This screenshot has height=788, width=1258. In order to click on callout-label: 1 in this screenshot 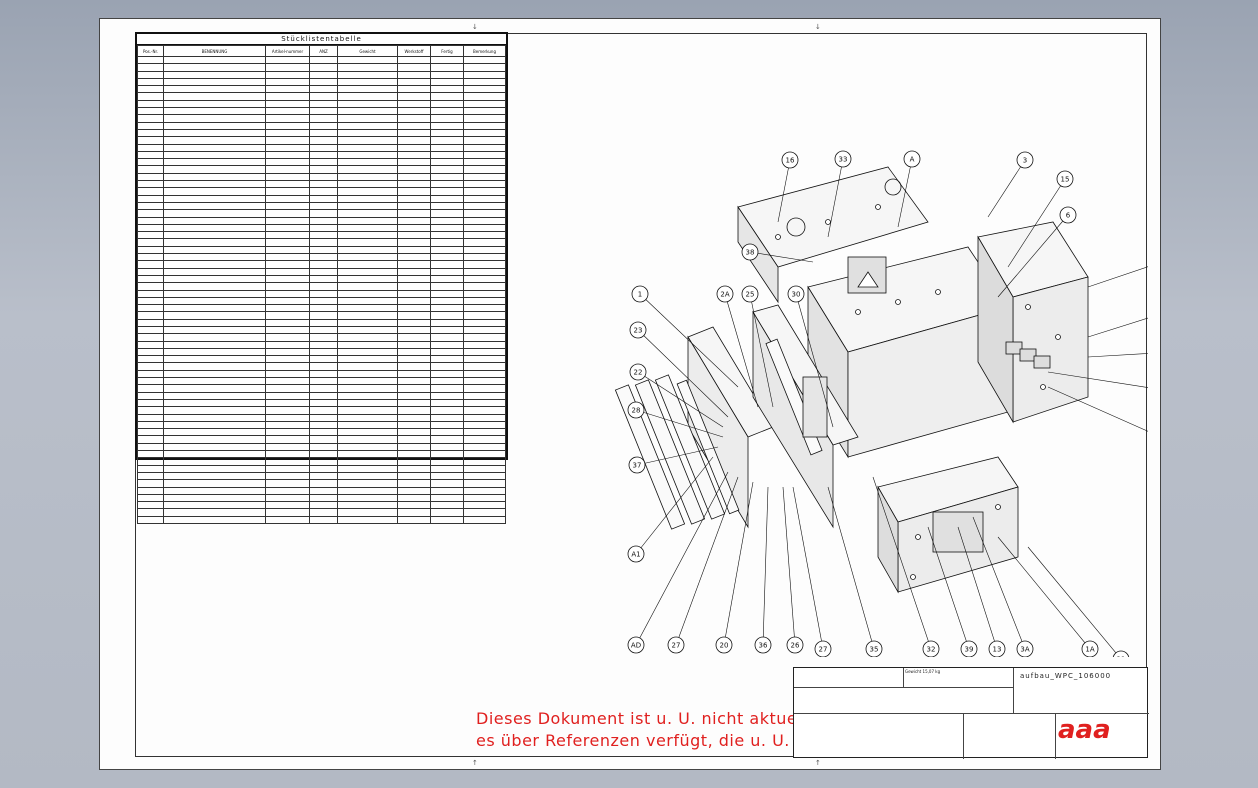, I will do `click(640, 295)`.